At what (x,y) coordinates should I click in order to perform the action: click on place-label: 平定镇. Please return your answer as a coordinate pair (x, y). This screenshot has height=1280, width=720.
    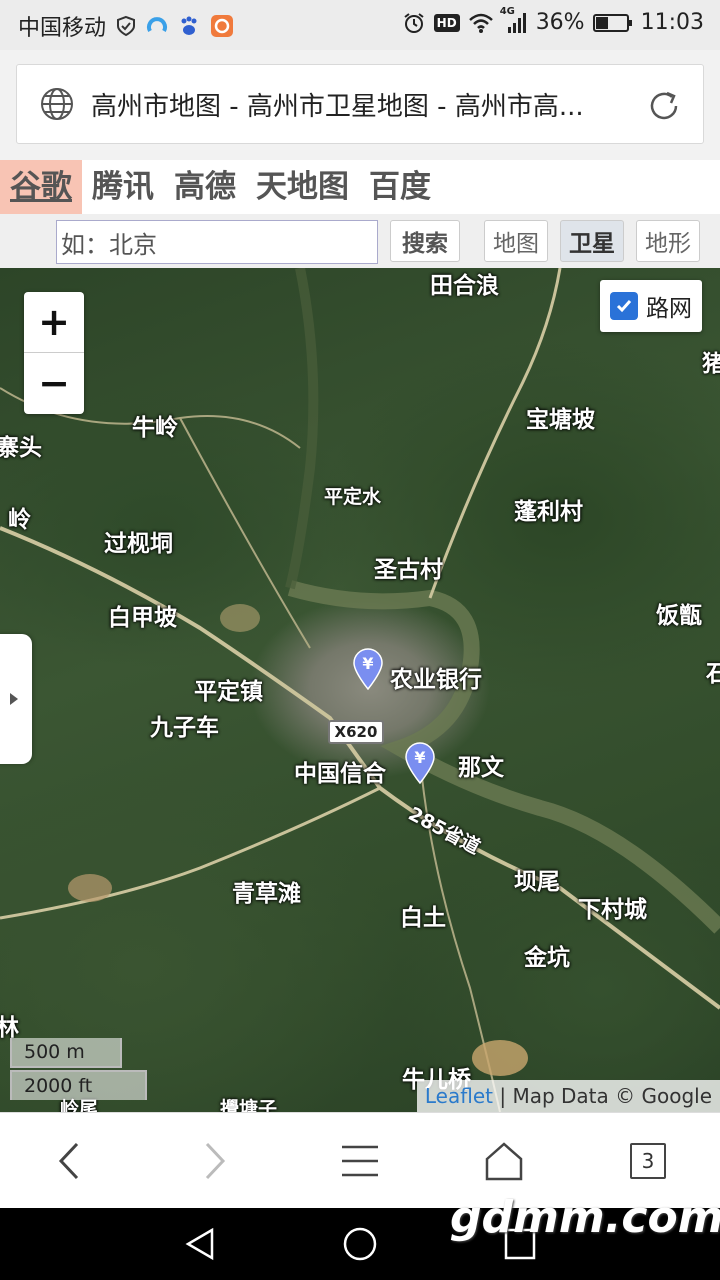
    Looking at the image, I should click on (228, 692).